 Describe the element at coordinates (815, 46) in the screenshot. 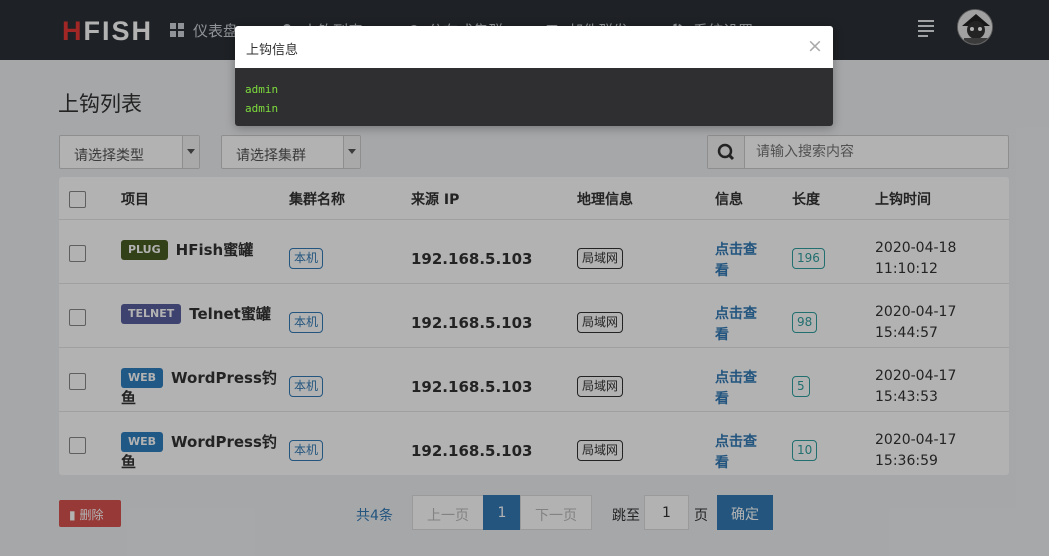

I see `close-icon: ×` at that location.